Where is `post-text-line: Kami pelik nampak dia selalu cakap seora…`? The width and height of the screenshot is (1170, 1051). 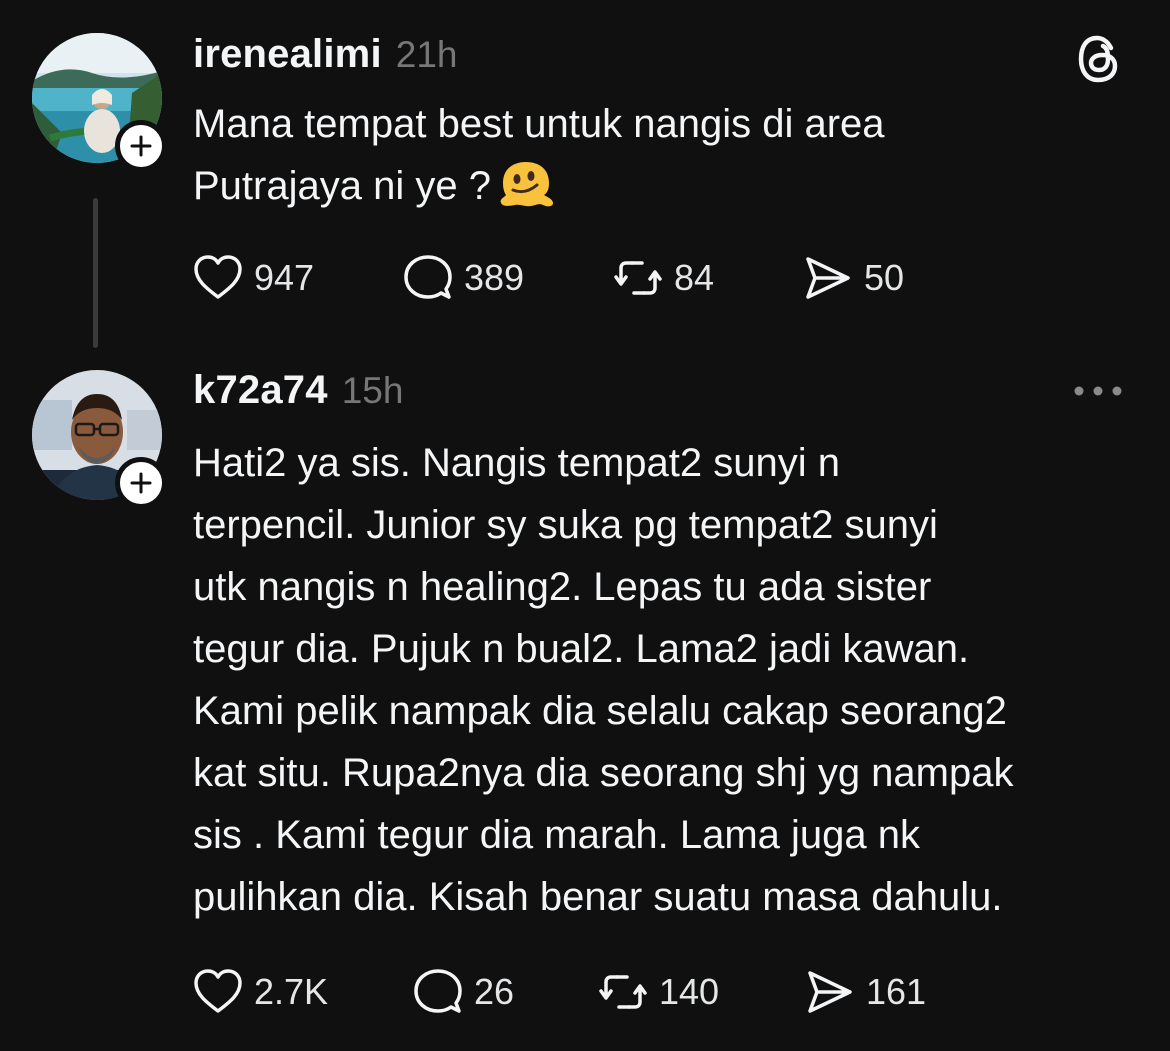 post-text-line: Kami pelik nampak dia selalu cakap seora… is located at coordinates (600, 711).